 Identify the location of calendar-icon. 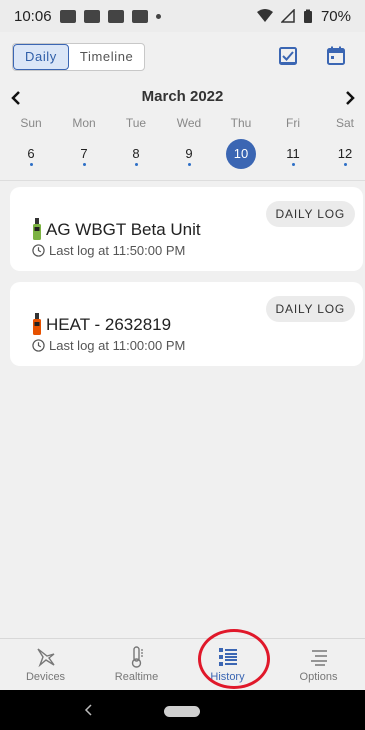
(336, 56).